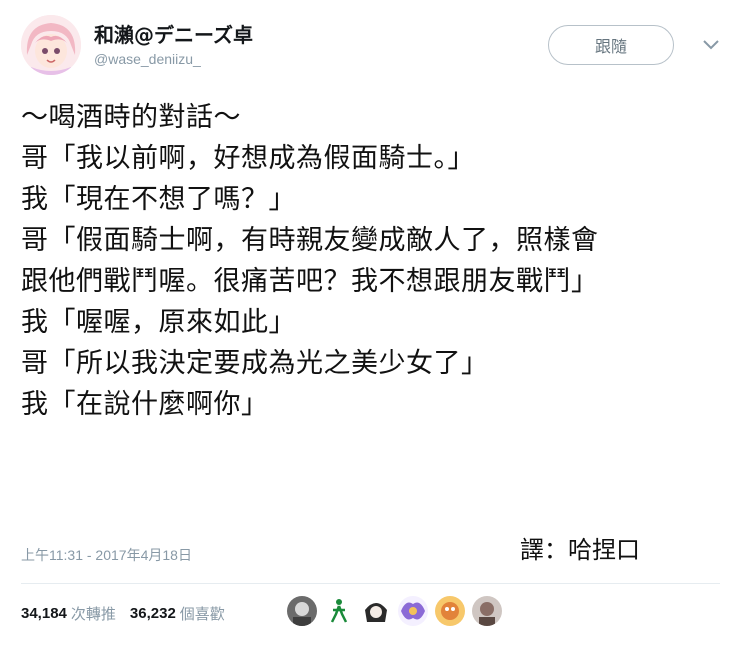 This screenshot has width=736, height=654. I want to click on tweet-stats: 34,184 次轉推 36,232 個喜歡, so click(130, 613).